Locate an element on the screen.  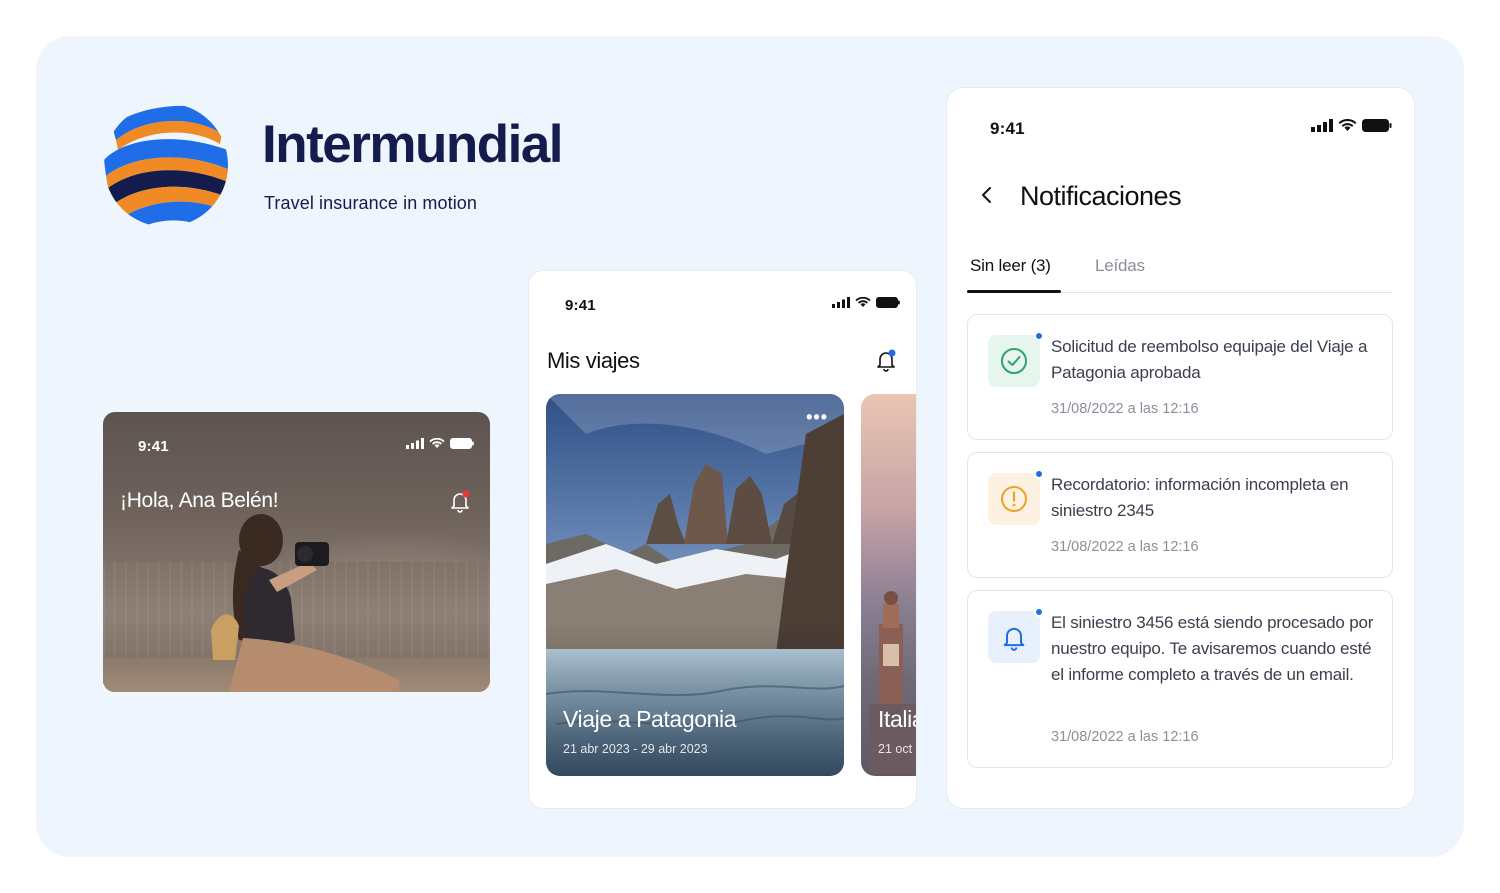
tab-unread: Sin leer (3) is located at coordinates (1010, 266).